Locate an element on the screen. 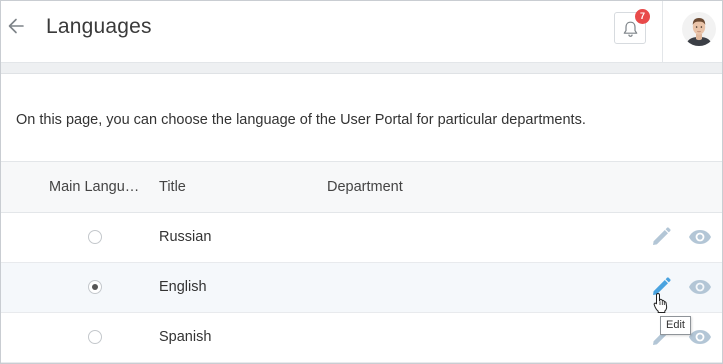 The height and width of the screenshot is (364, 723). table-row: Russian is located at coordinates (361, 238).